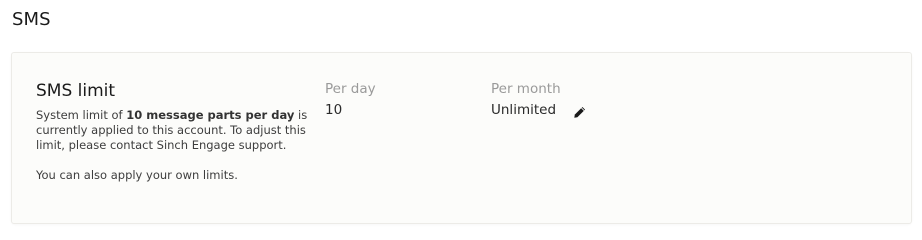 This screenshot has height=240, width=922. Describe the element at coordinates (81, 115) in the screenshot. I see `description-prefix: System limit of` at that location.